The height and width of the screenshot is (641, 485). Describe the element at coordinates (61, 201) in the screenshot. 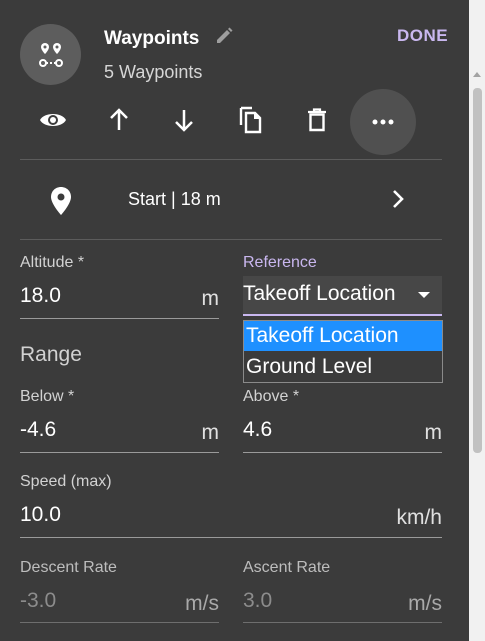

I see `location-pin-icon` at that location.